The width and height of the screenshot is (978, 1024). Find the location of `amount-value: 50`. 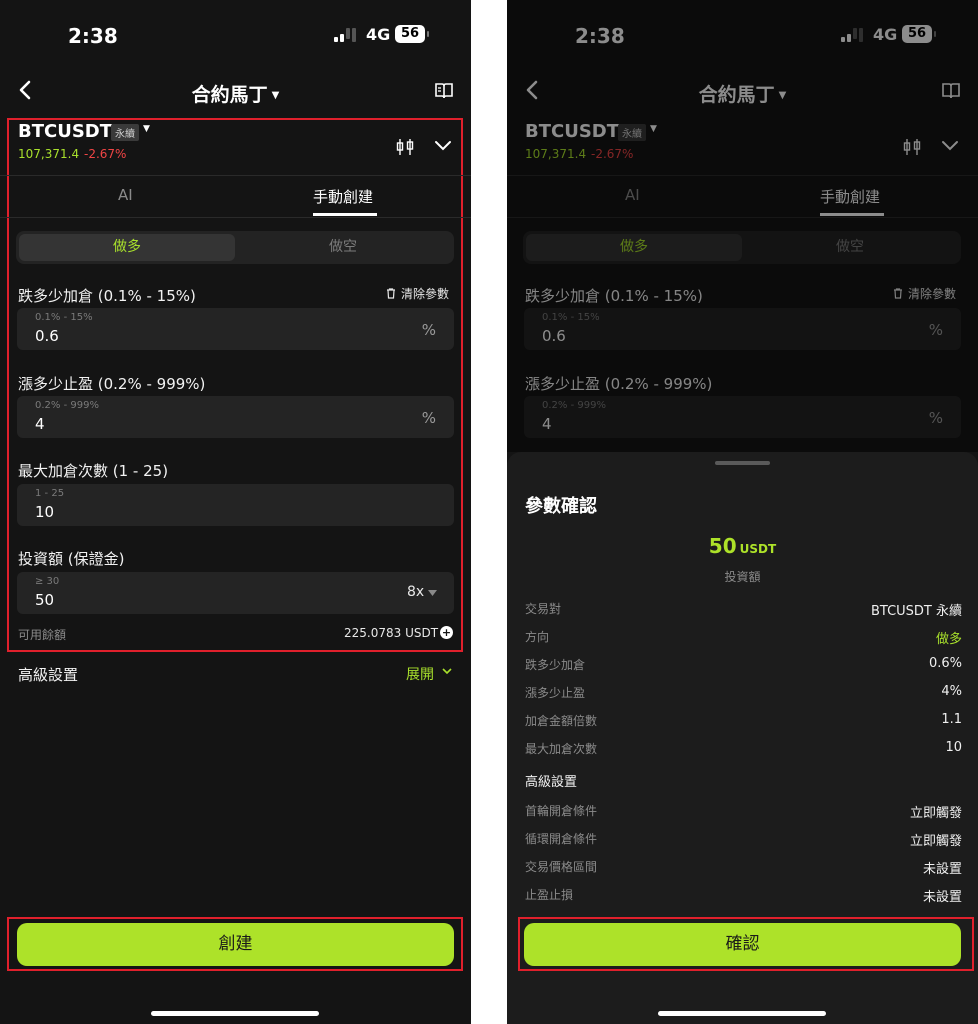

amount-value: 50 is located at coordinates (722, 546).